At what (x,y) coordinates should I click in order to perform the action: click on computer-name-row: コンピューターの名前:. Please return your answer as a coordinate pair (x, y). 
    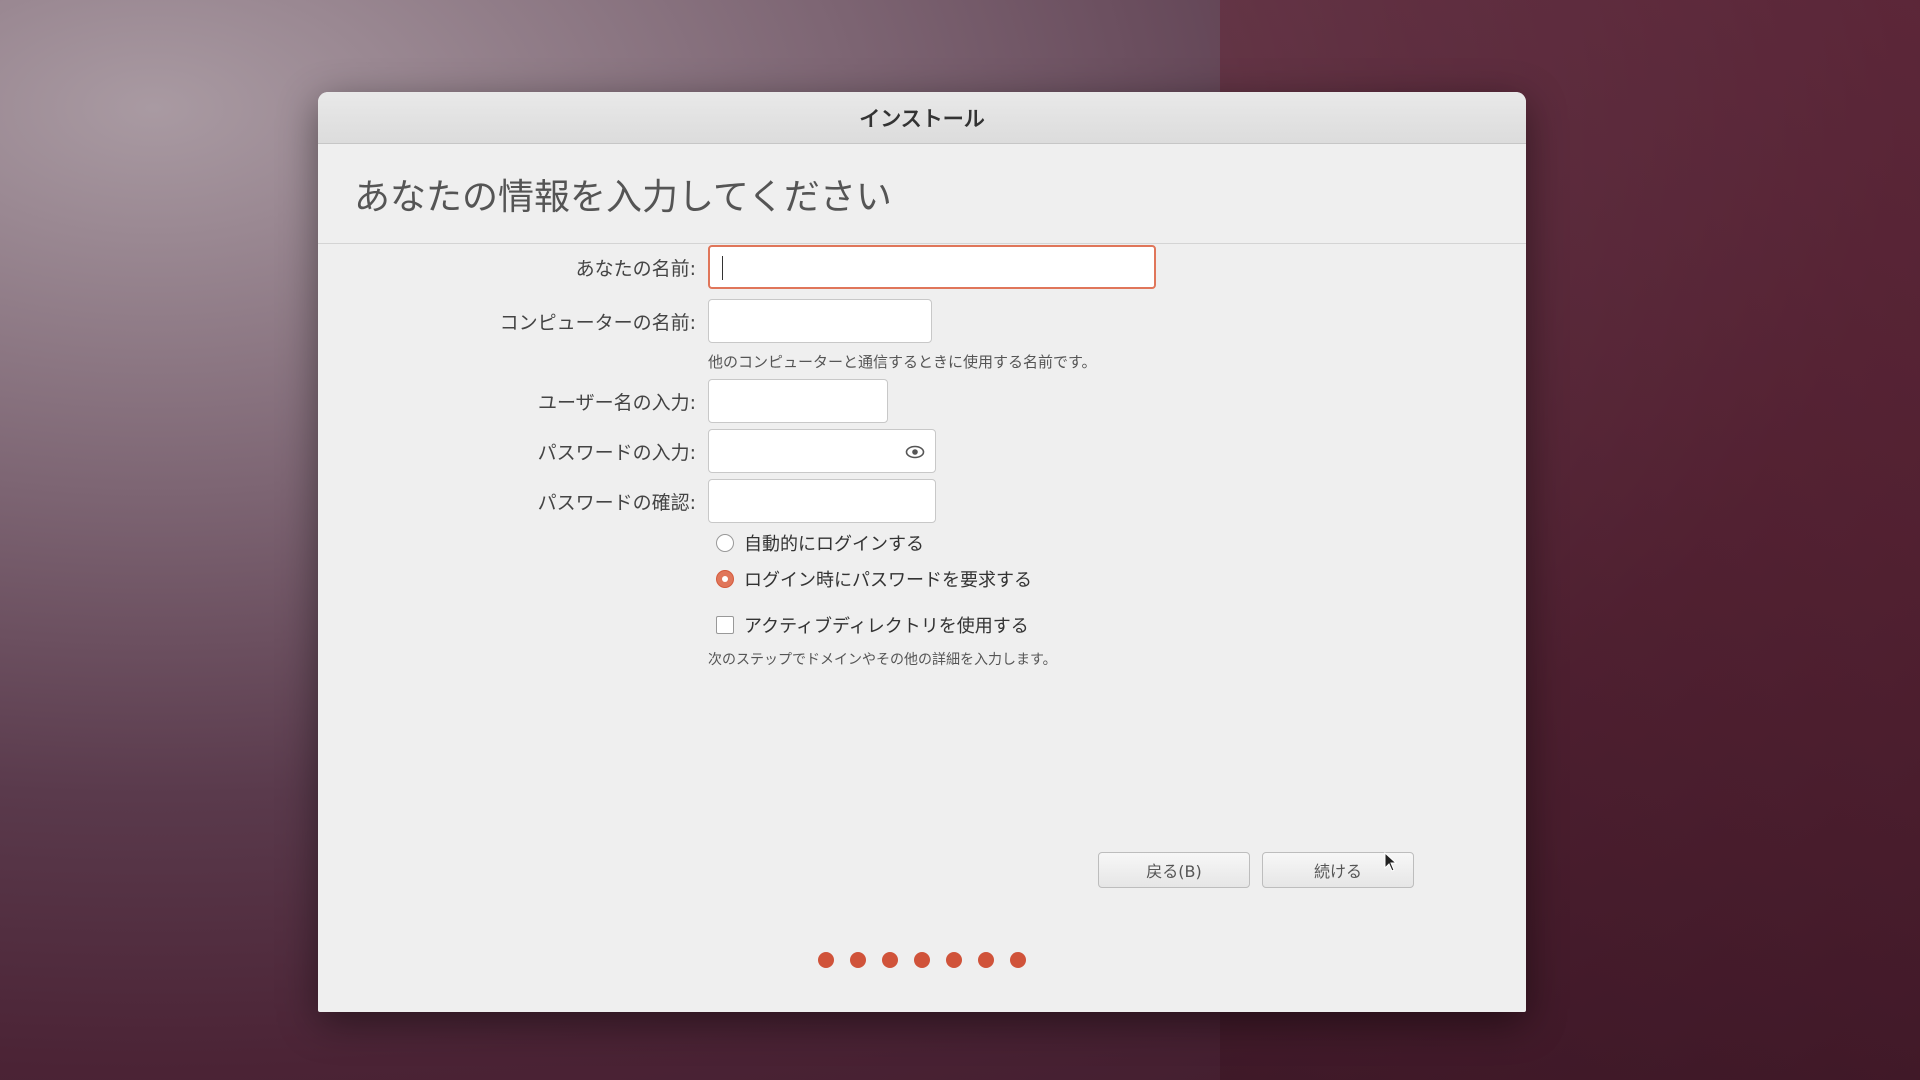
    Looking at the image, I should click on (922, 321).